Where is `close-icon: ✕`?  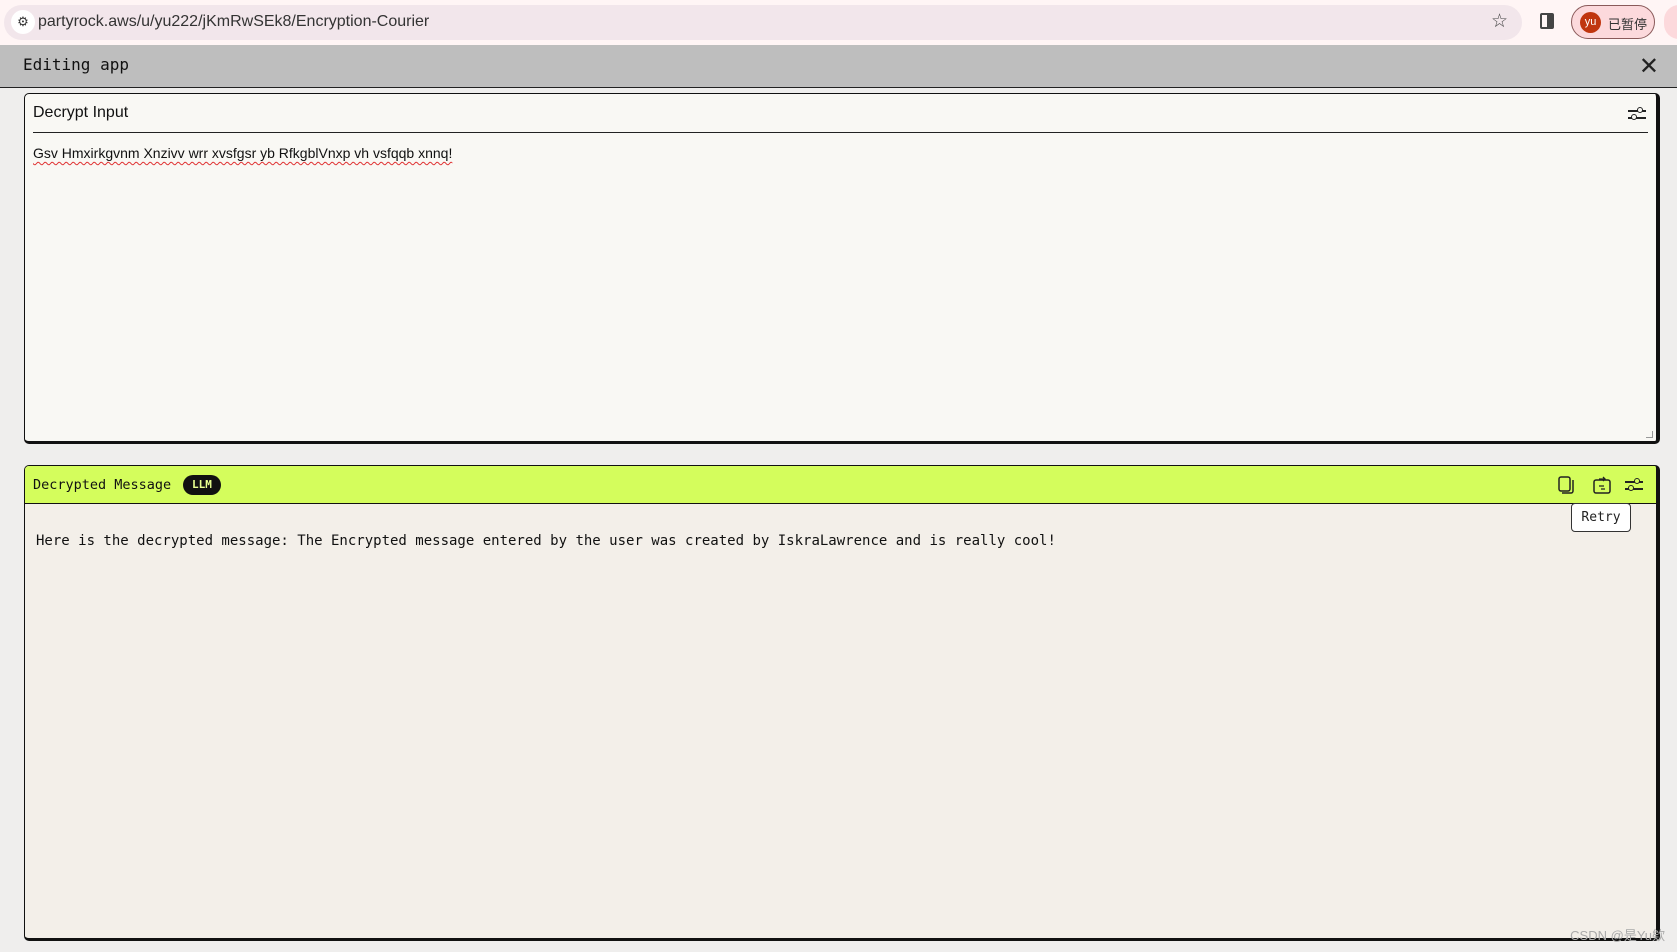 close-icon: ✕ is located at coordinates (1649, 66).